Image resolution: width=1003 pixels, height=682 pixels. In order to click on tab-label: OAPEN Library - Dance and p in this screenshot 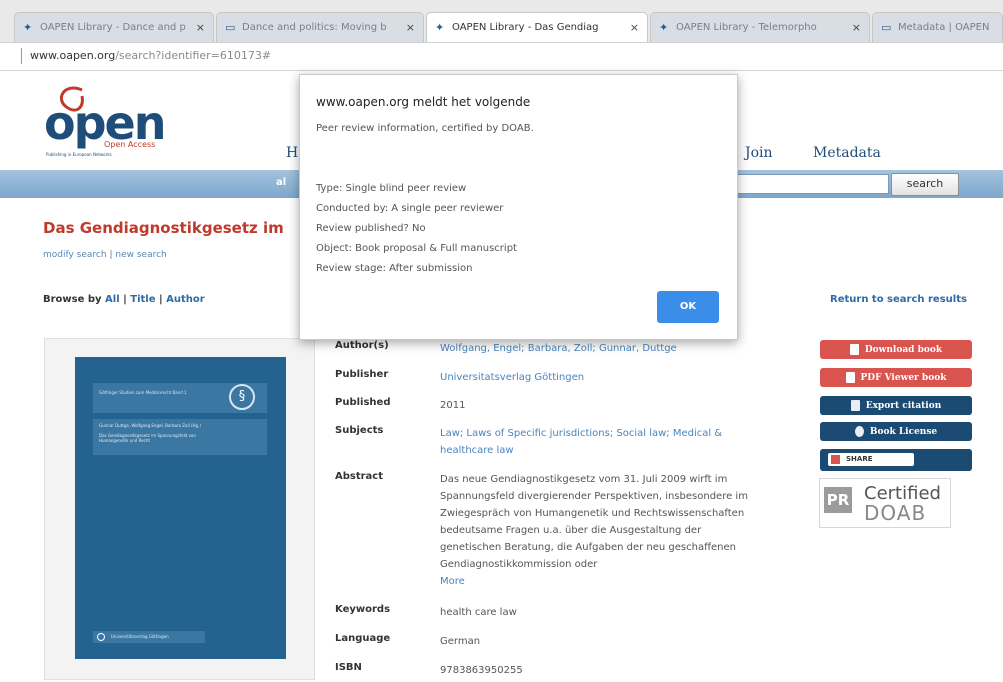, I will do `click(113, 27)`.